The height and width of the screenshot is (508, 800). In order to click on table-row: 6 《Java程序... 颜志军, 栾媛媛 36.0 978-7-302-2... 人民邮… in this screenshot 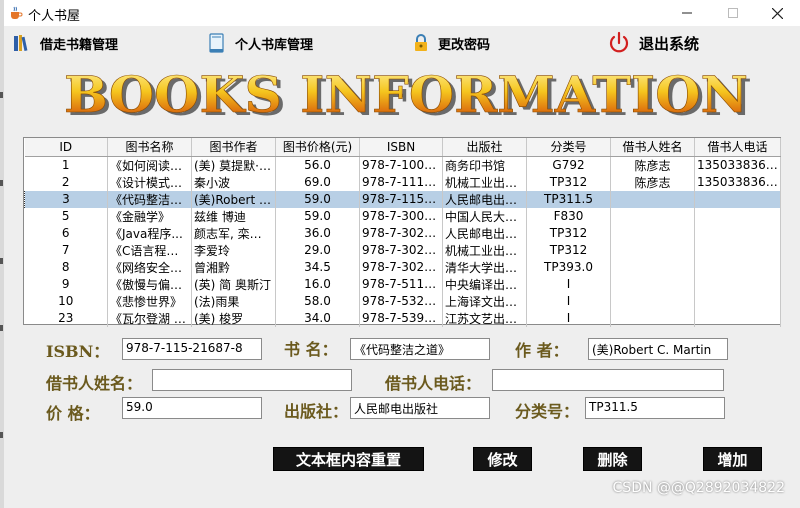, I will do `click(402, 233)`.